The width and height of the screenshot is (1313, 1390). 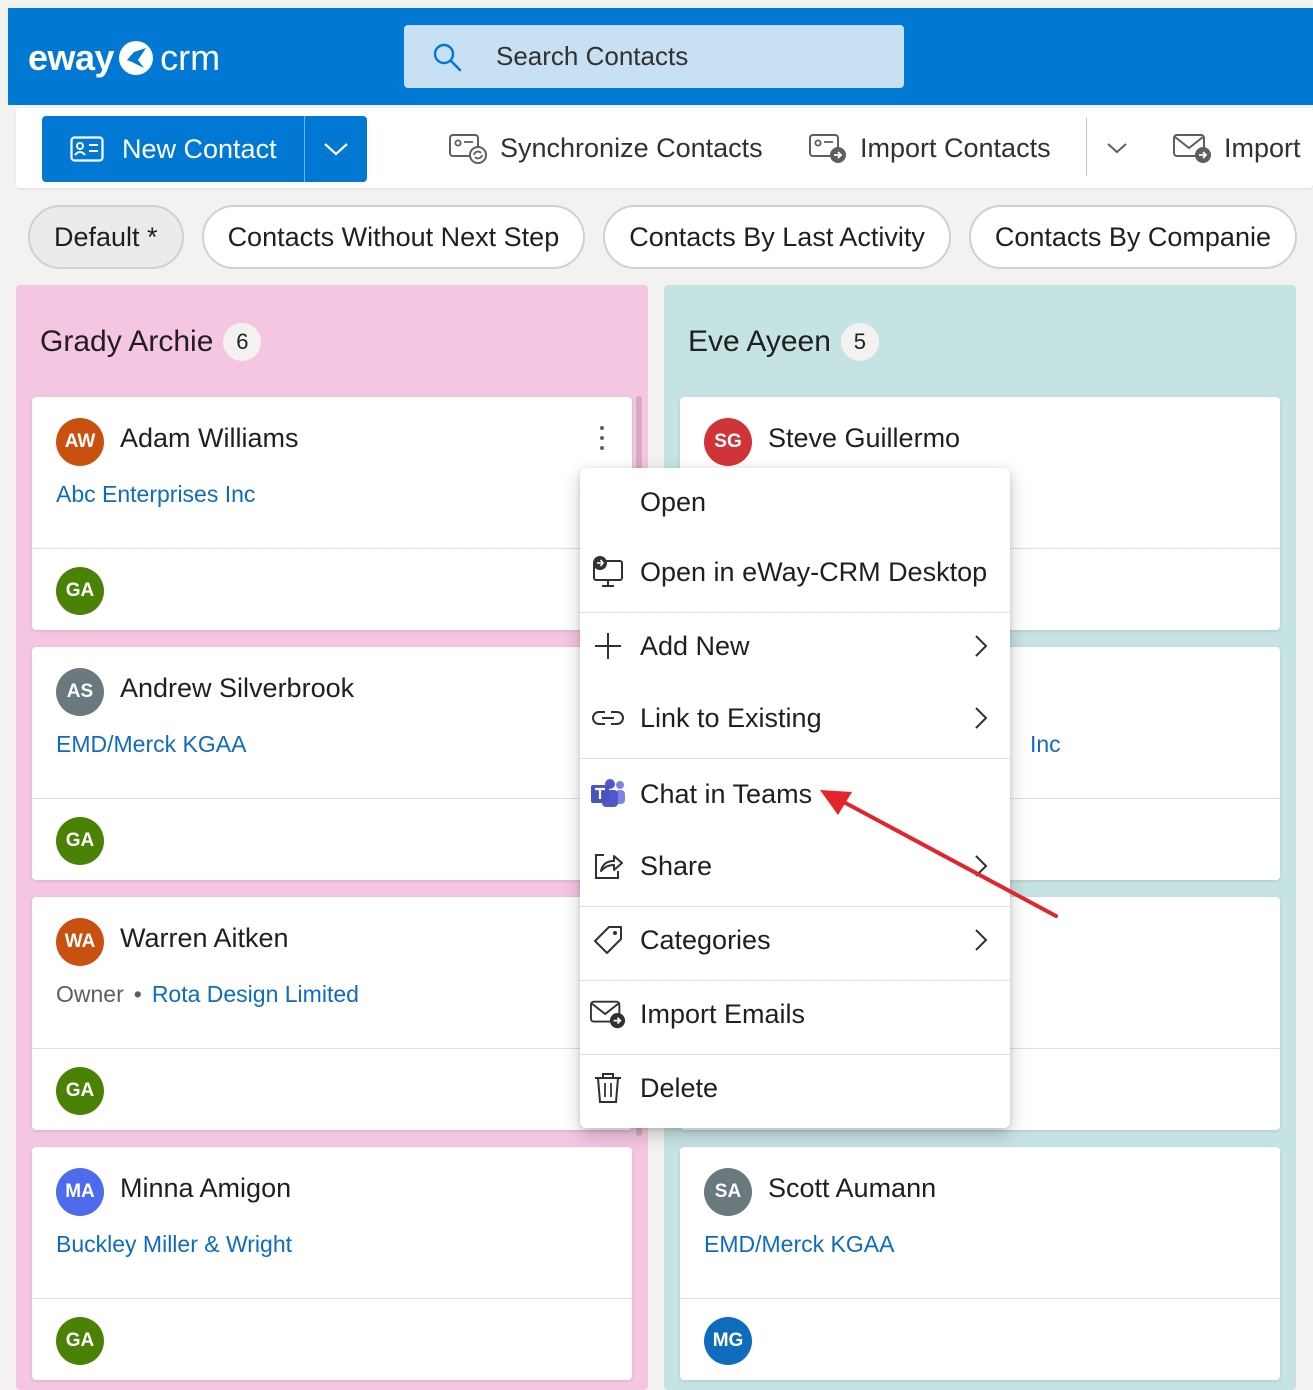 I want to click on contact-name: Warren Aitken, so click(x=204, y=938).